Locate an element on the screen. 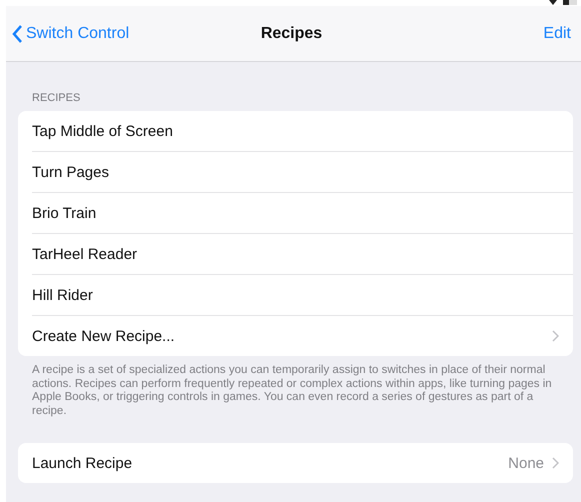 This screenshot has height=502, width=581. item-label: Hill Rider is located at coordinates (63, 295).